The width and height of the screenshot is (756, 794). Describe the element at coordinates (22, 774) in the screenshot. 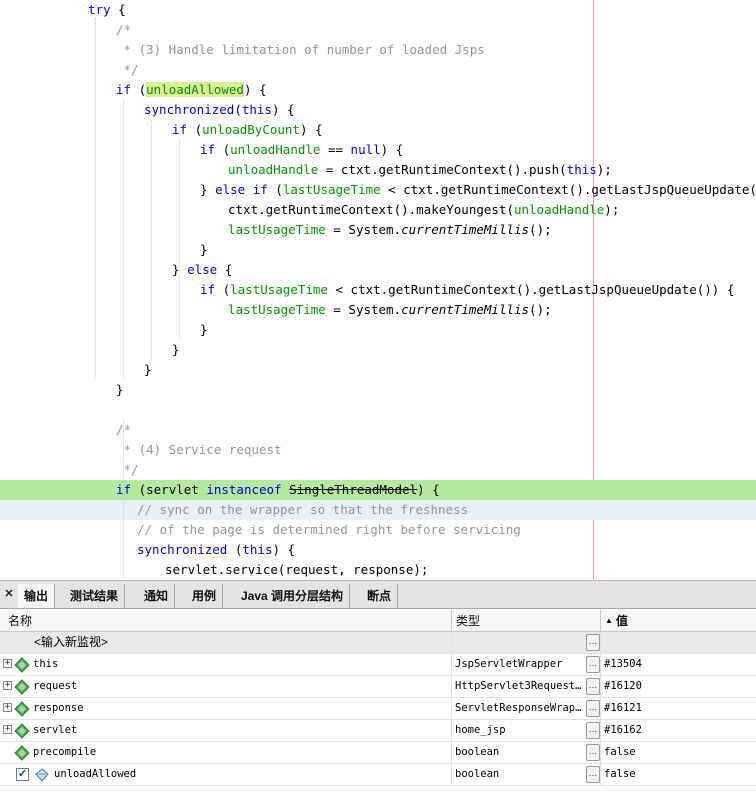

I see `watch-enabled-checkbox: ✓` at that location.